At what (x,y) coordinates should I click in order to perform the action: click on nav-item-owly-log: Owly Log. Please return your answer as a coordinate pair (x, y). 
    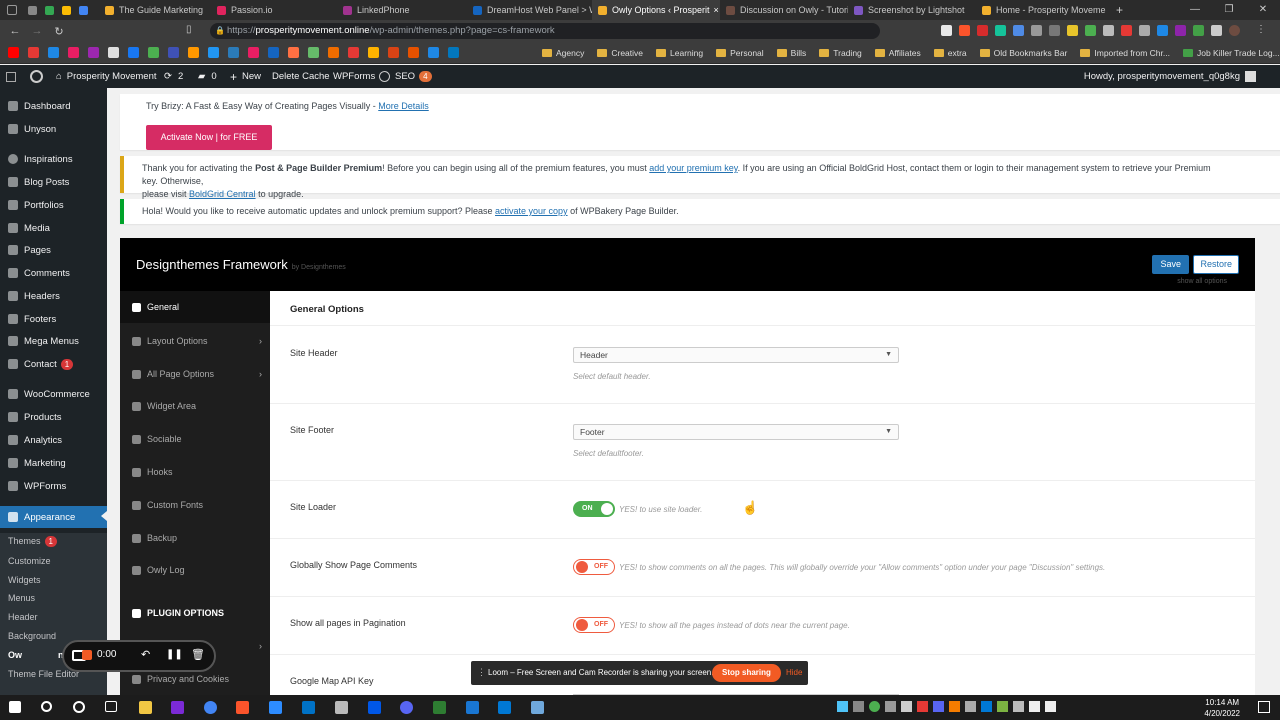
    Looking at the image, I should click on (195, 570).